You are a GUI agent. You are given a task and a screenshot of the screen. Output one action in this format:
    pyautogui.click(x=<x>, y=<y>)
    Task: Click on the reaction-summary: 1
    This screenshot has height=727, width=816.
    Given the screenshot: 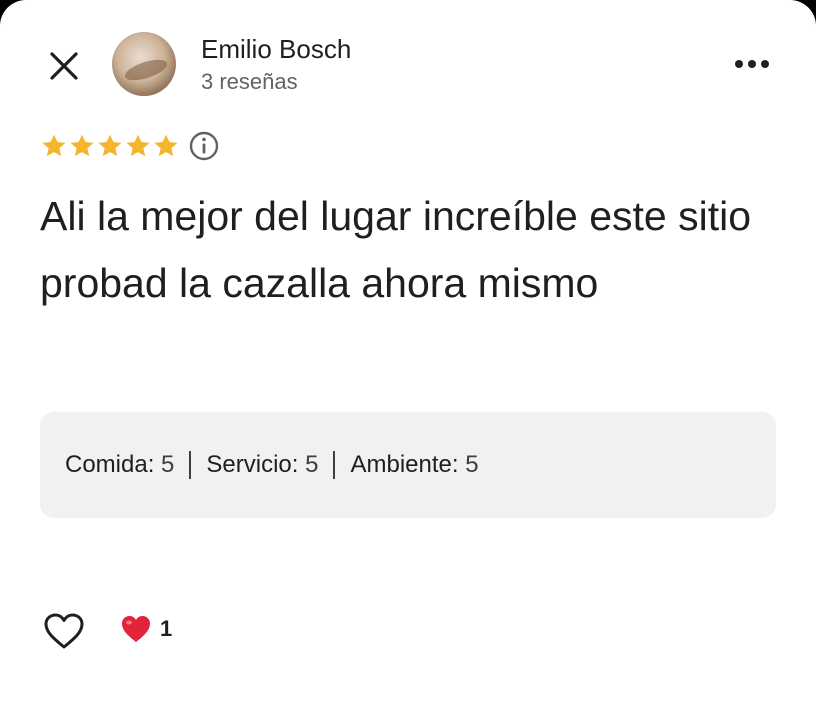 What is the action you would take?
    pyautogui.click(x=146, y=629)
    